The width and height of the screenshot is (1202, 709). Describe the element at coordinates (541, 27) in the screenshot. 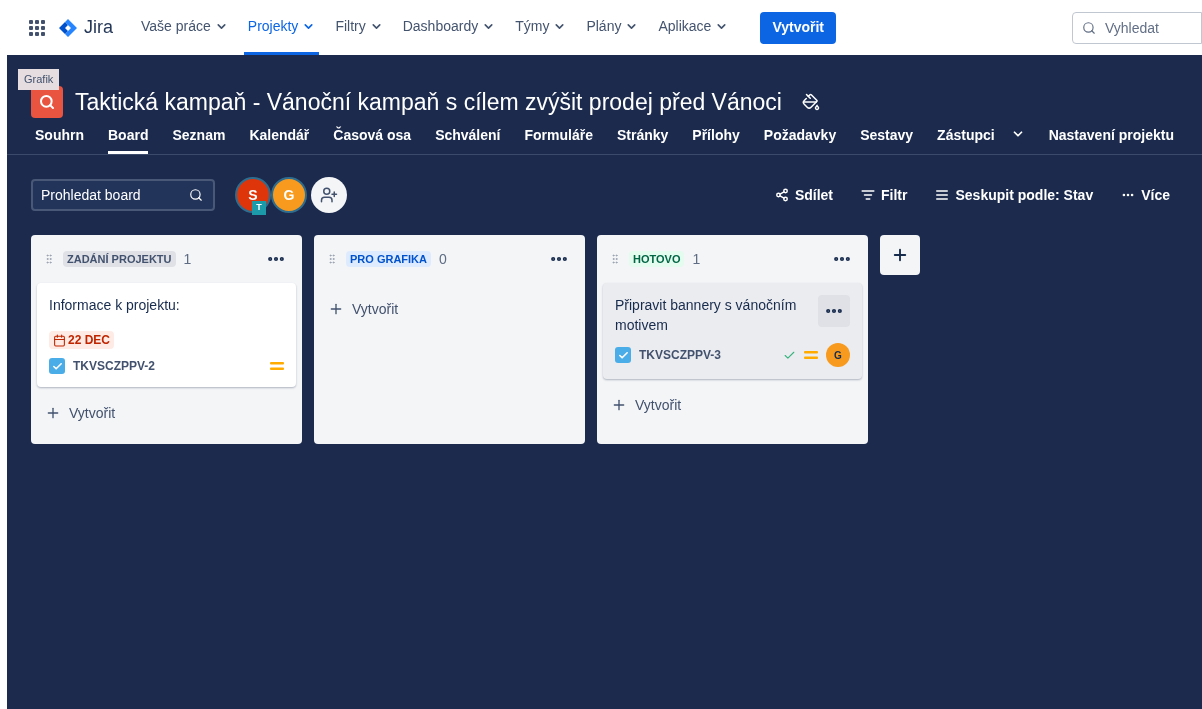

I see `nav-menu: Týmy` at that location.